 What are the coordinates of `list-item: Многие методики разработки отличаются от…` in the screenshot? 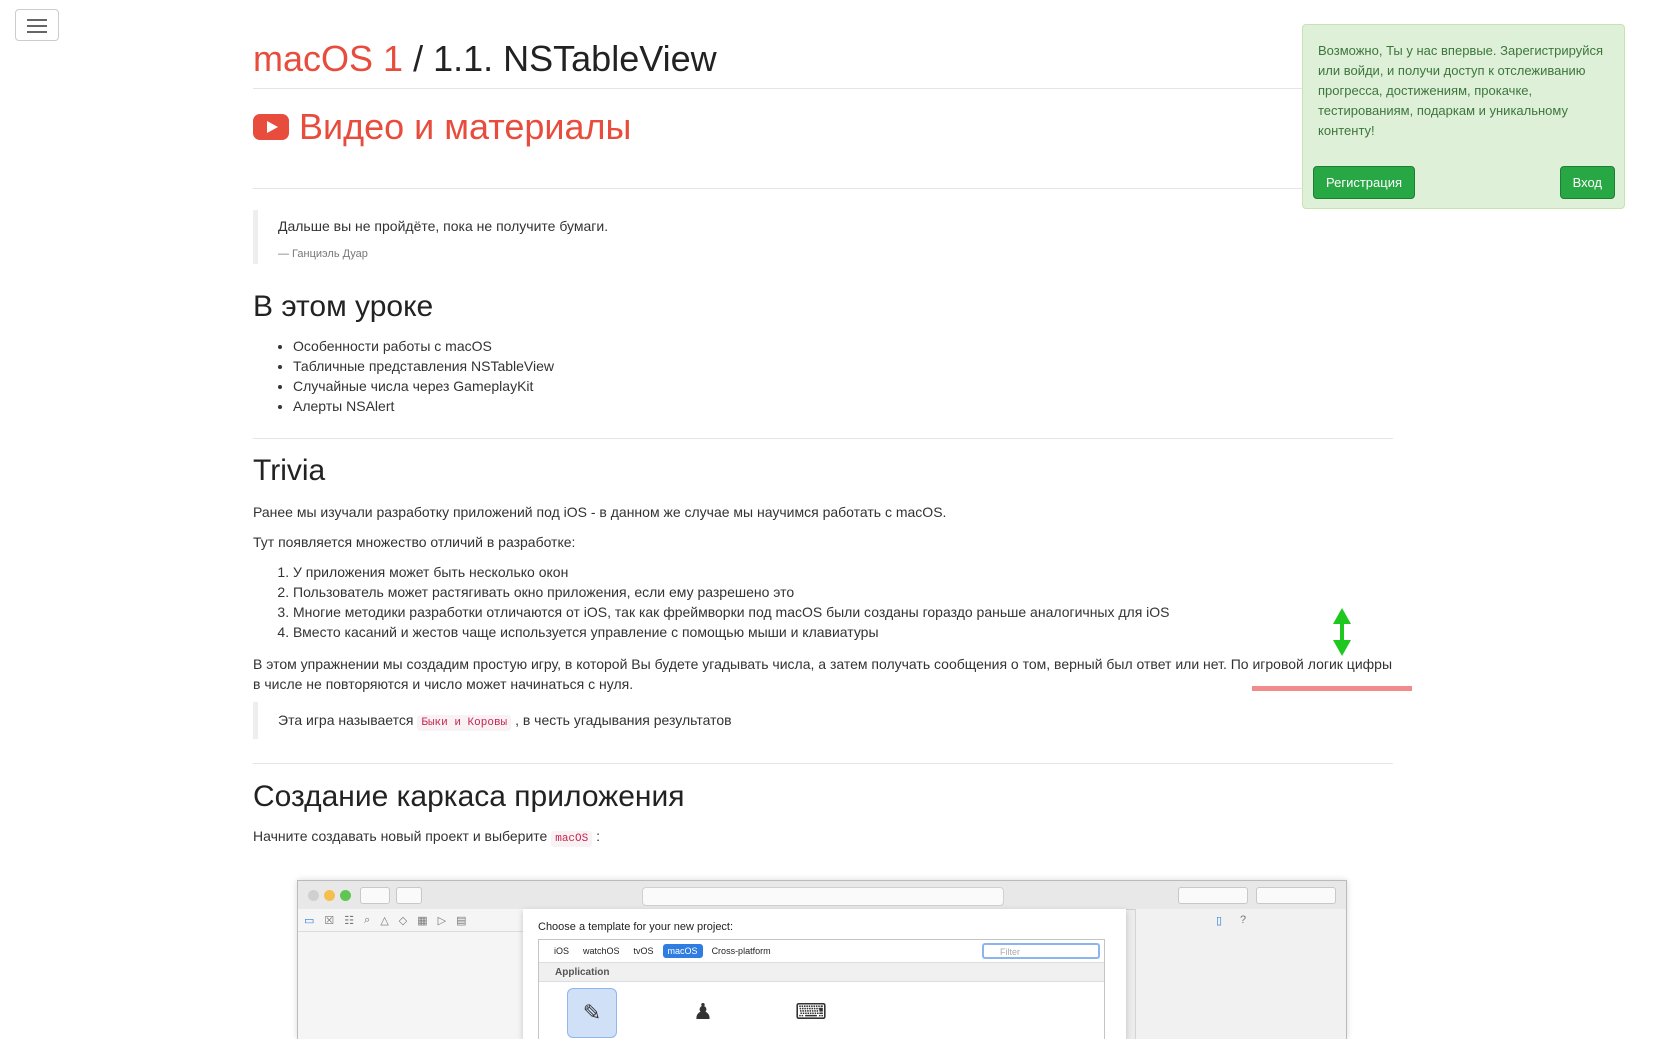 It's located at (731, 612).